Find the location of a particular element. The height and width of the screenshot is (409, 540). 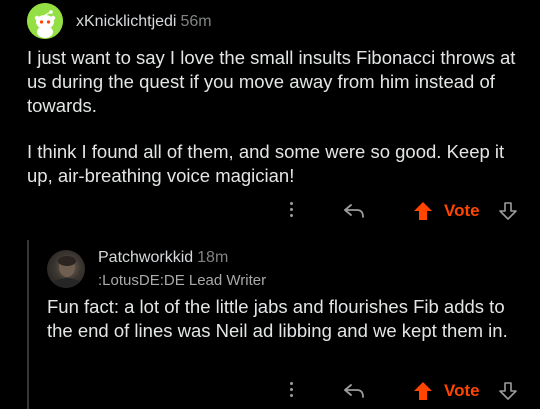

comment-meta: xKnicklichtjedi 56m is located at coordinates (144, 22).